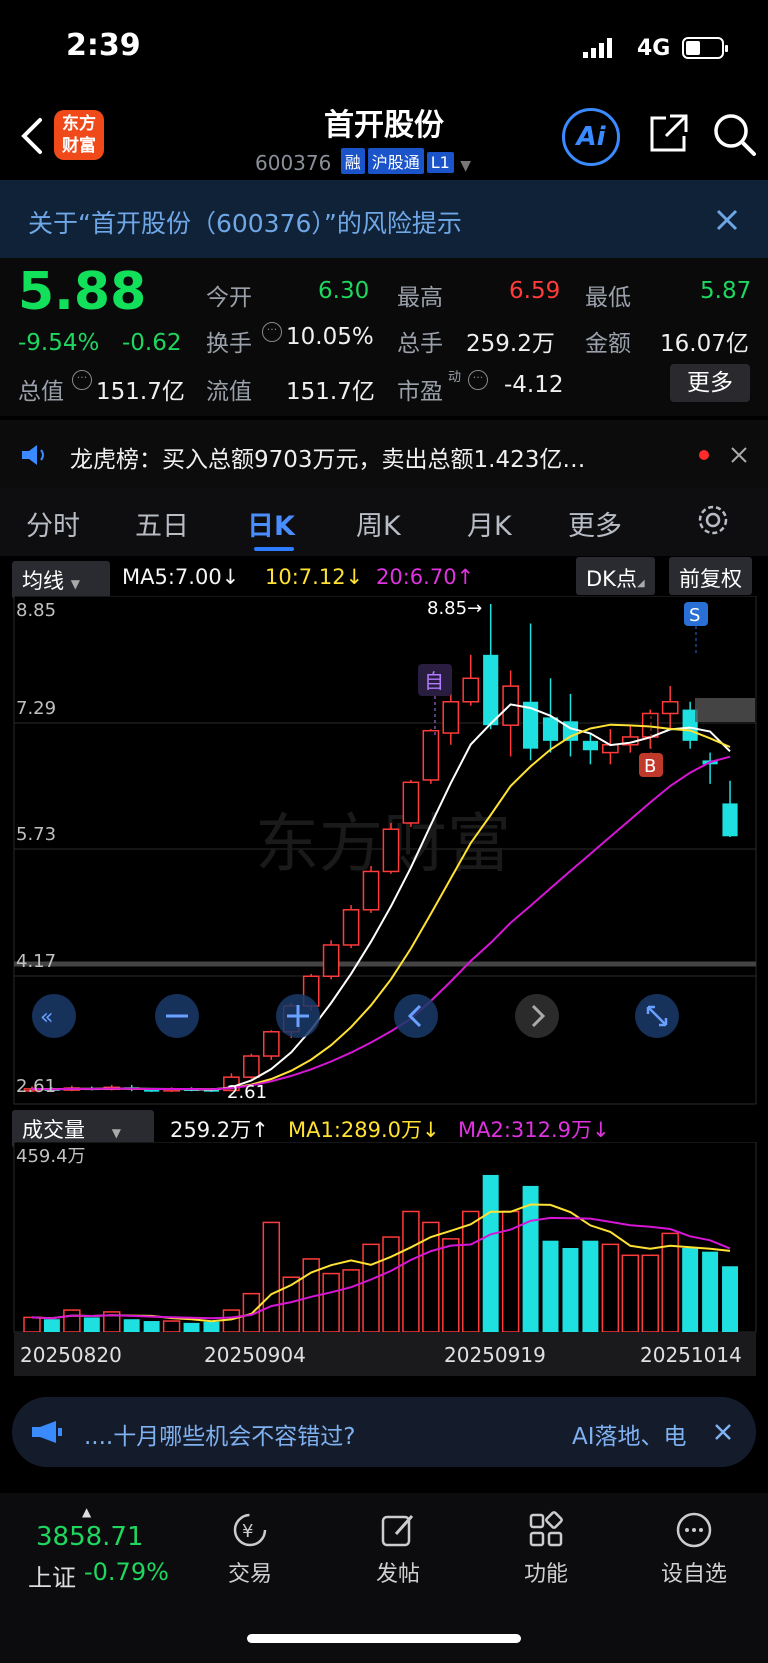 The width and height of the screenshot is (768, 1663). Describe the element at coordinates (90, 1537) in the screenshot. I see `index-value: 3858.71` at that location.